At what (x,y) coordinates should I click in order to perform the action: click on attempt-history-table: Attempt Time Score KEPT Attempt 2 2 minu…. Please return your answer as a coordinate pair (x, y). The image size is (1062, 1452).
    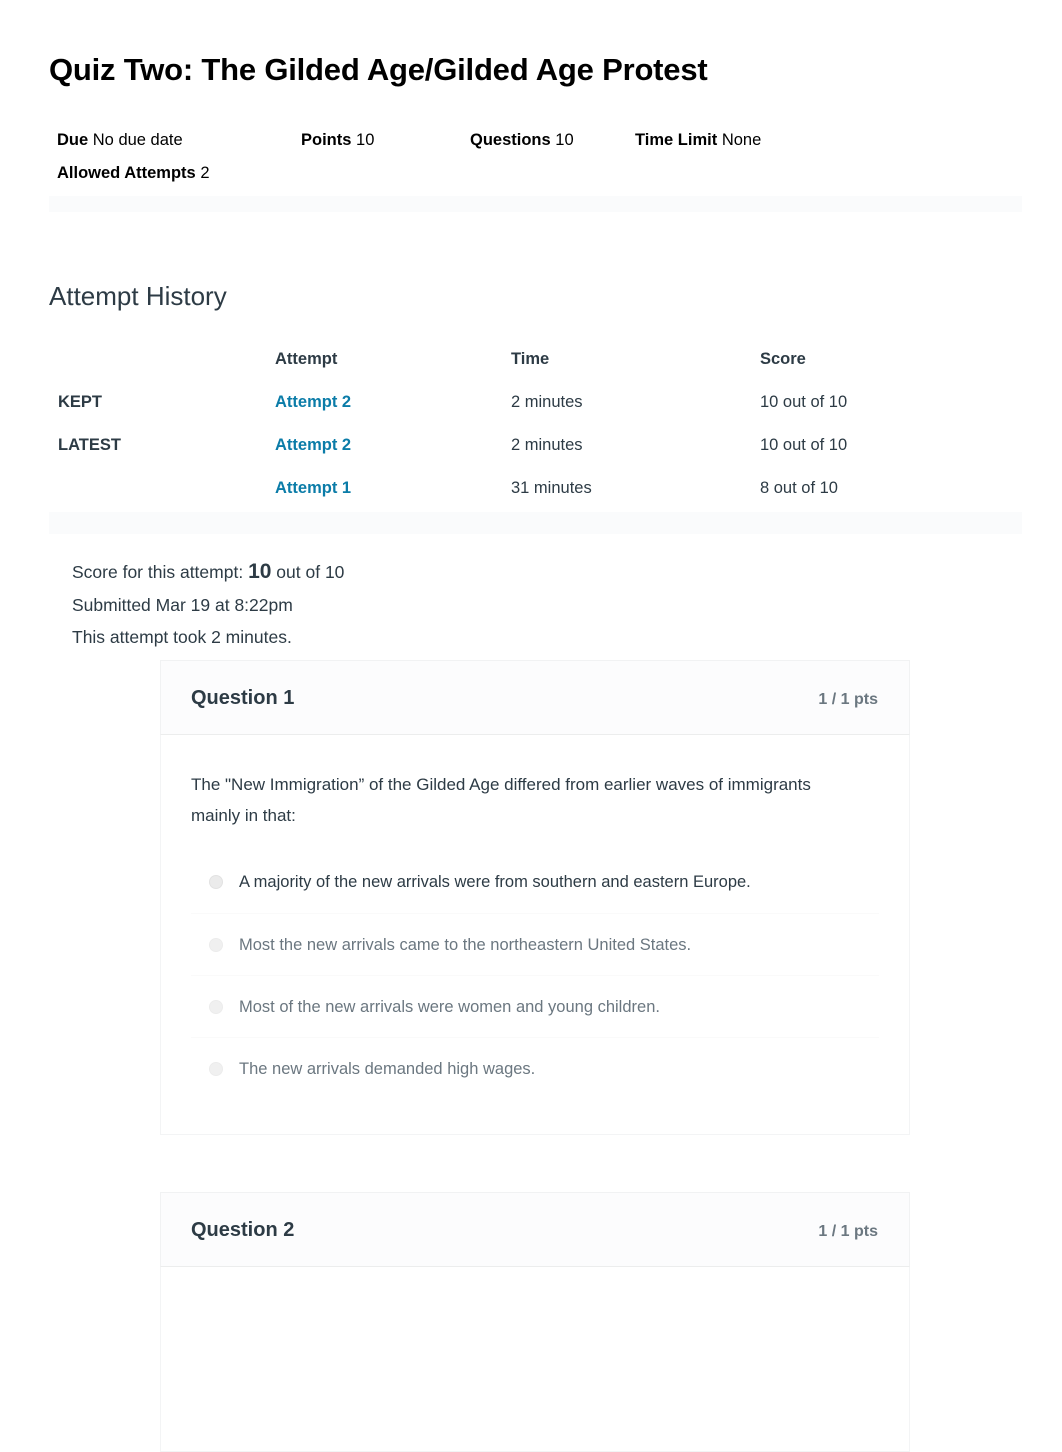
    Looking at the image, I should click on (535, 424).